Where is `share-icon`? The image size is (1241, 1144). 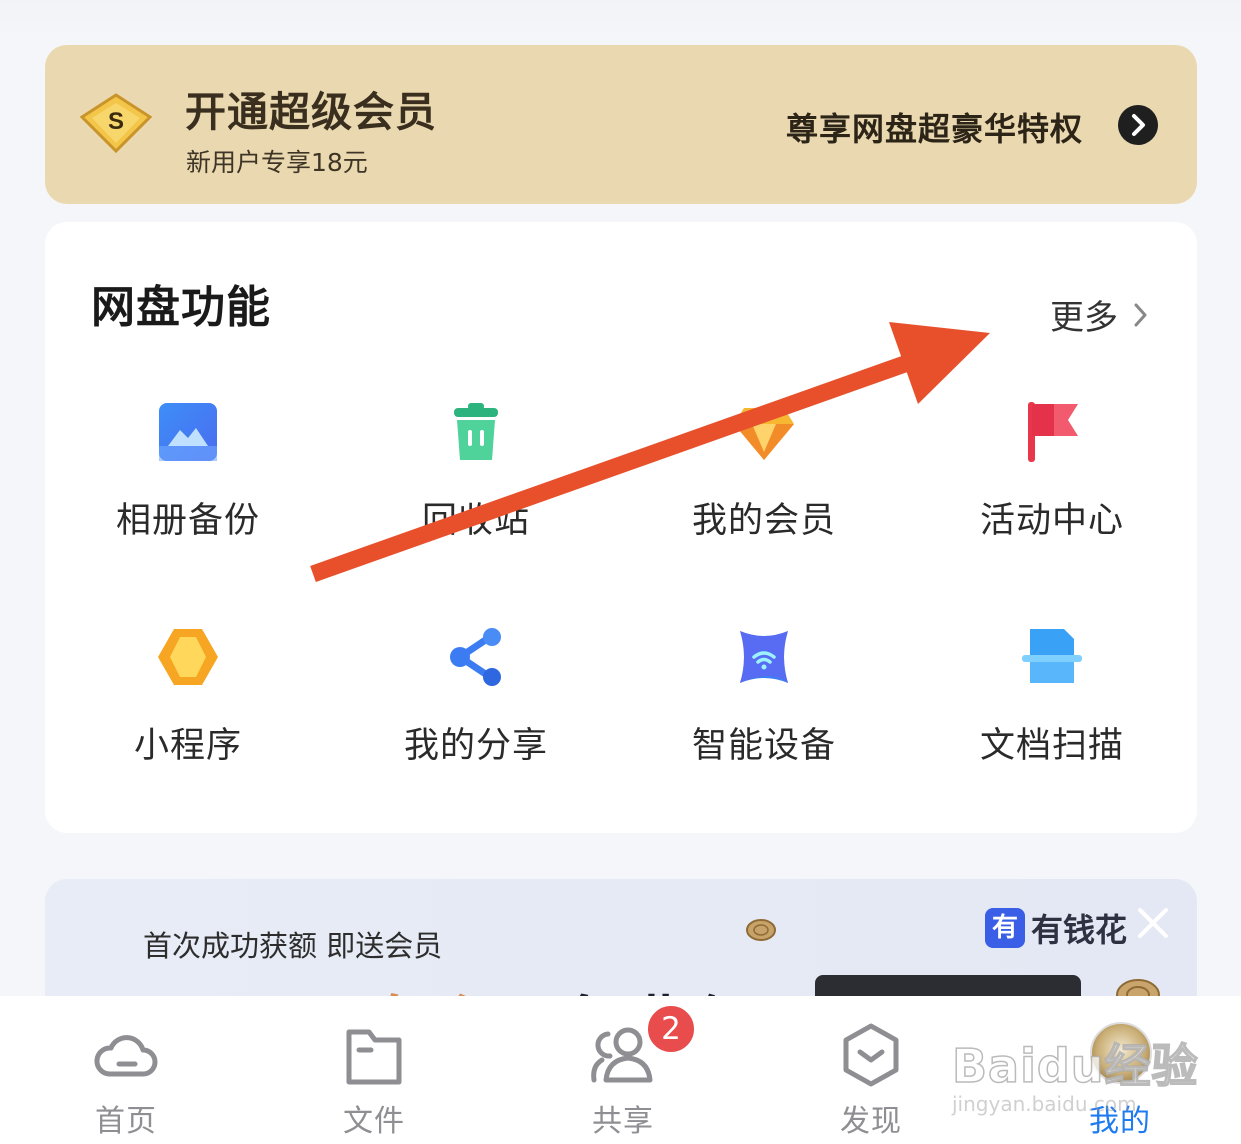 share-icon is located at coordinates (475, 657).